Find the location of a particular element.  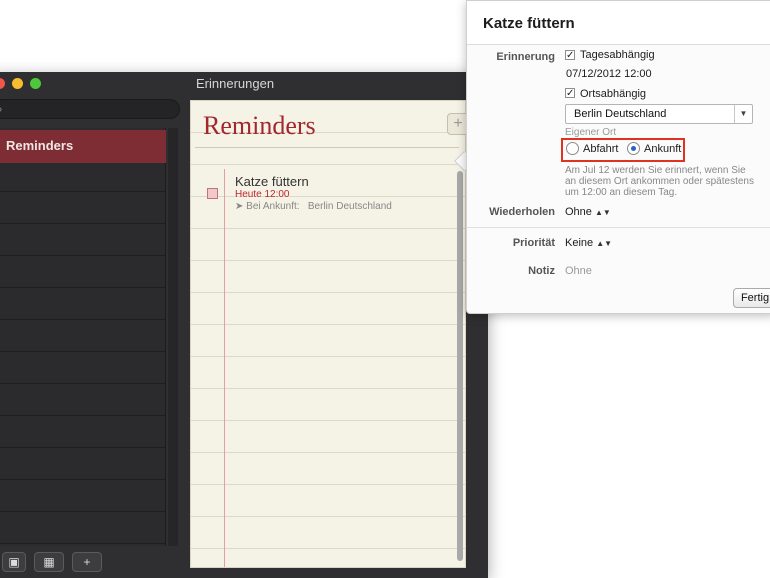

calendar-button: ▦ is located at coordinates (49, 562).